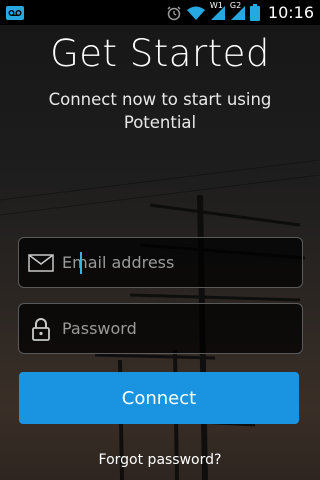  What do you see at coordinates (290, 12) in the screenshot?
I see `clock: 10:16` at bounding box center [290, 12].